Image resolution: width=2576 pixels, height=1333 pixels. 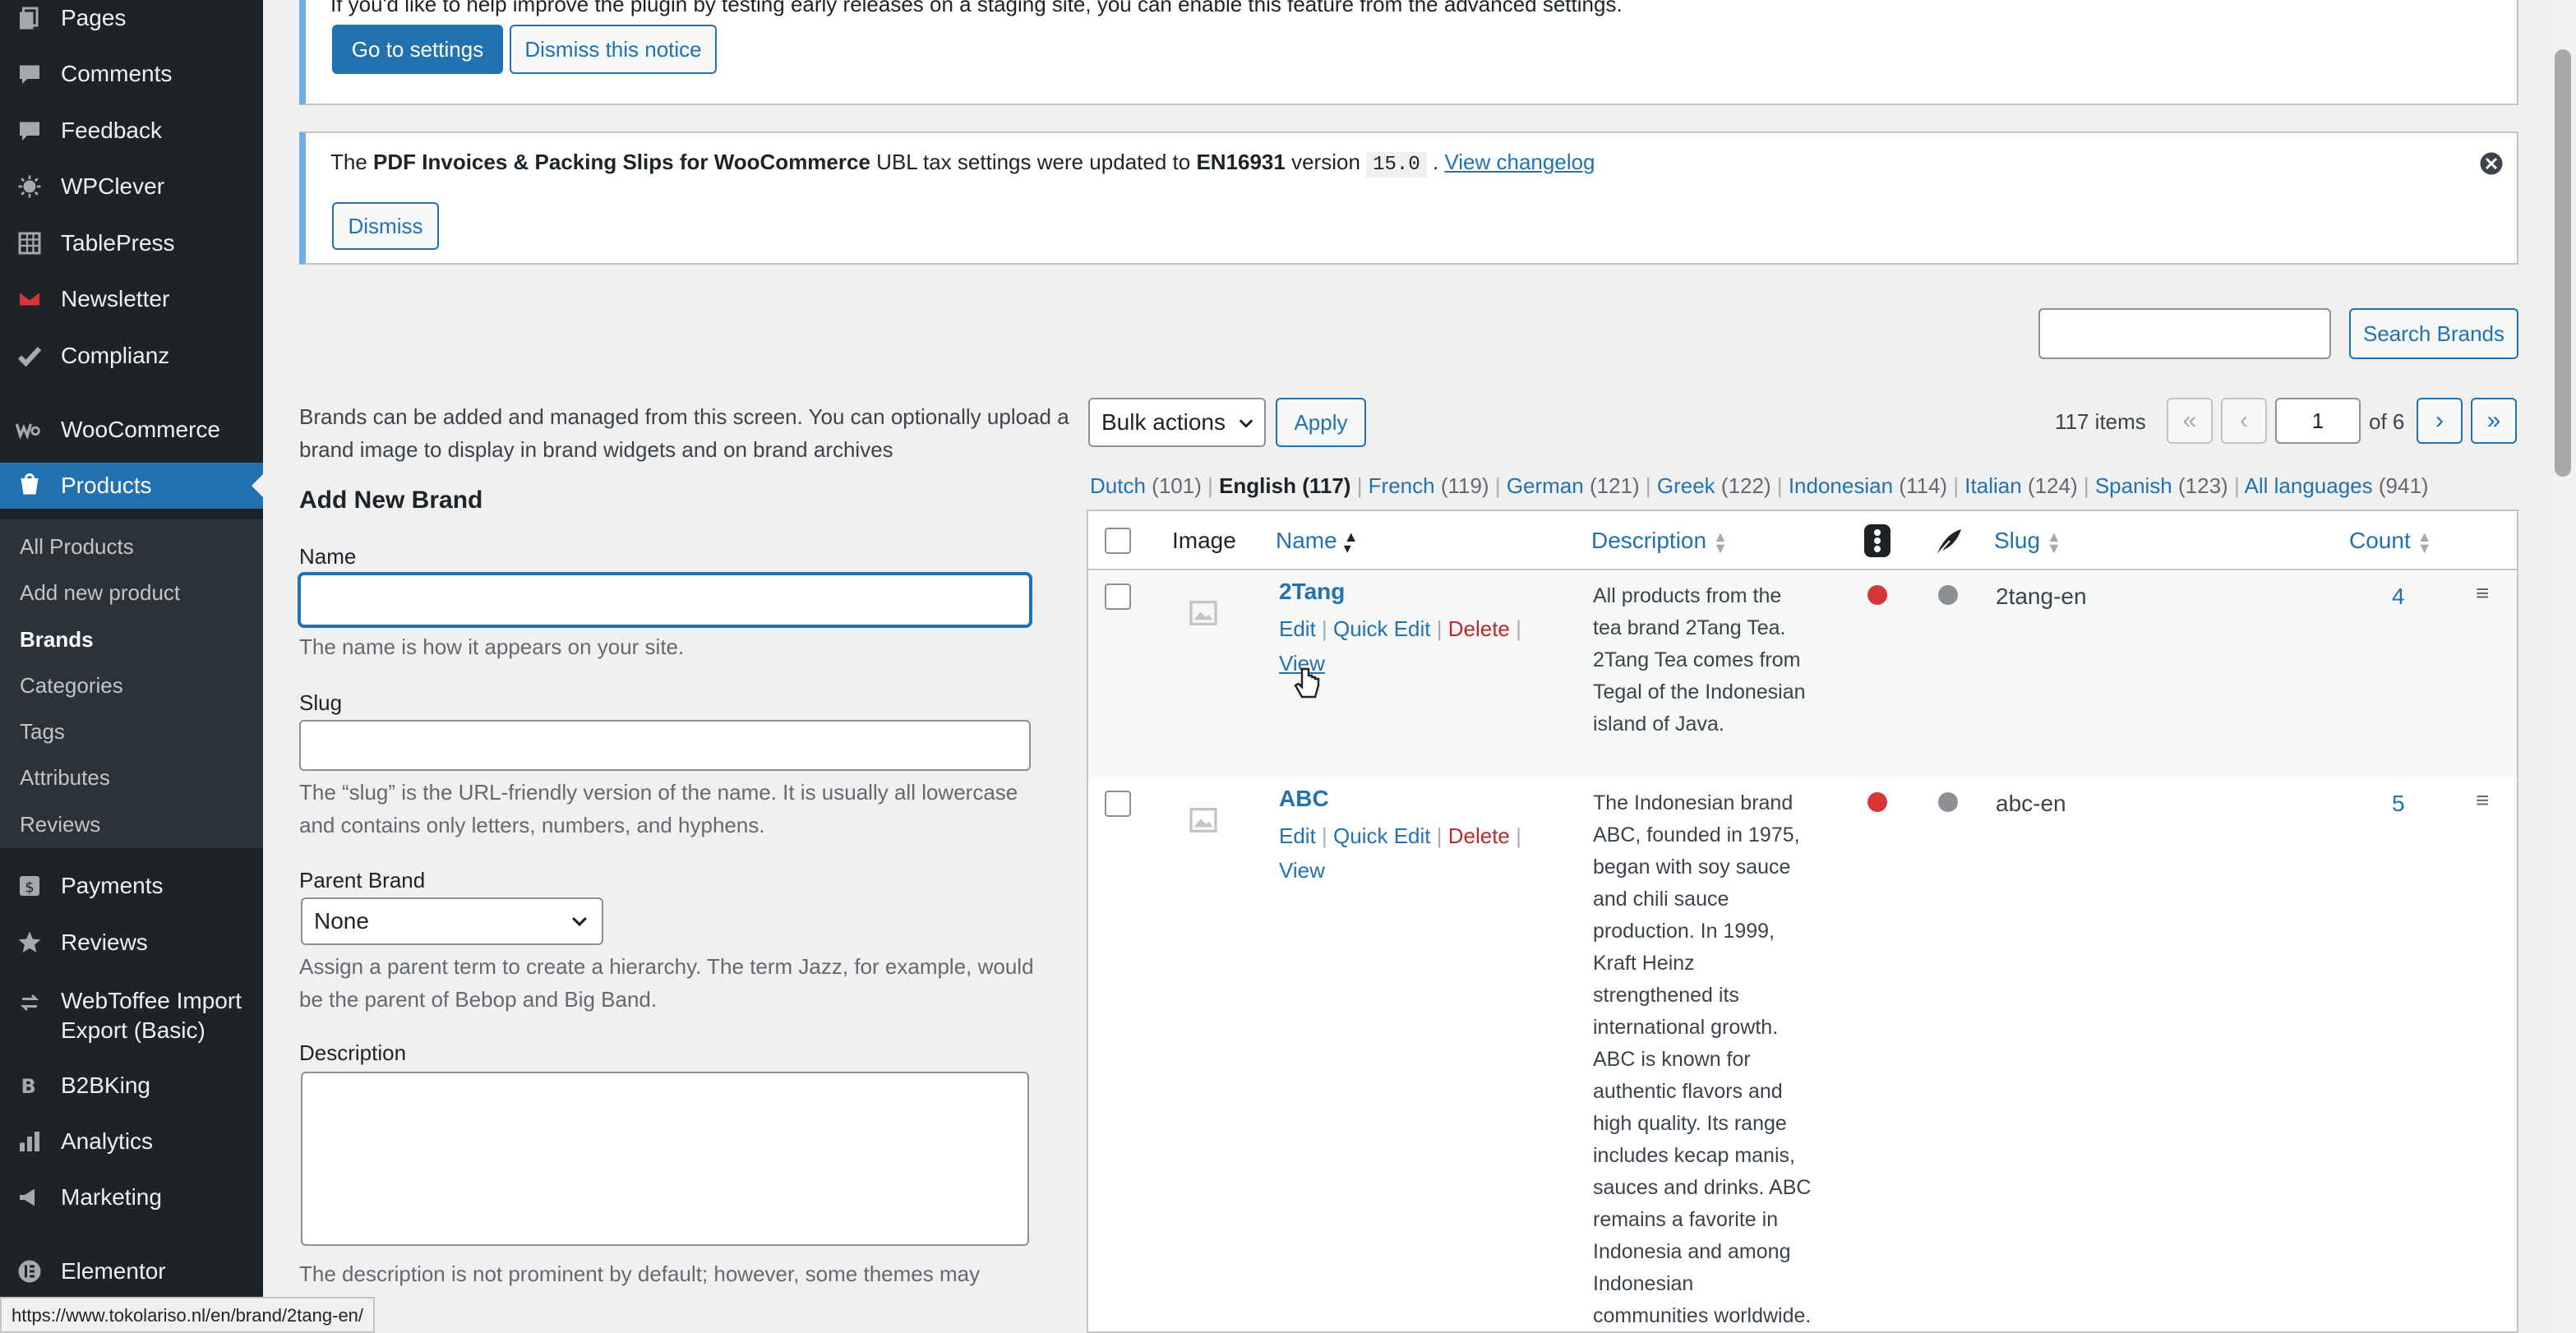 I want to click on brand-name-link: ABC, so click(x=1304, y=799).